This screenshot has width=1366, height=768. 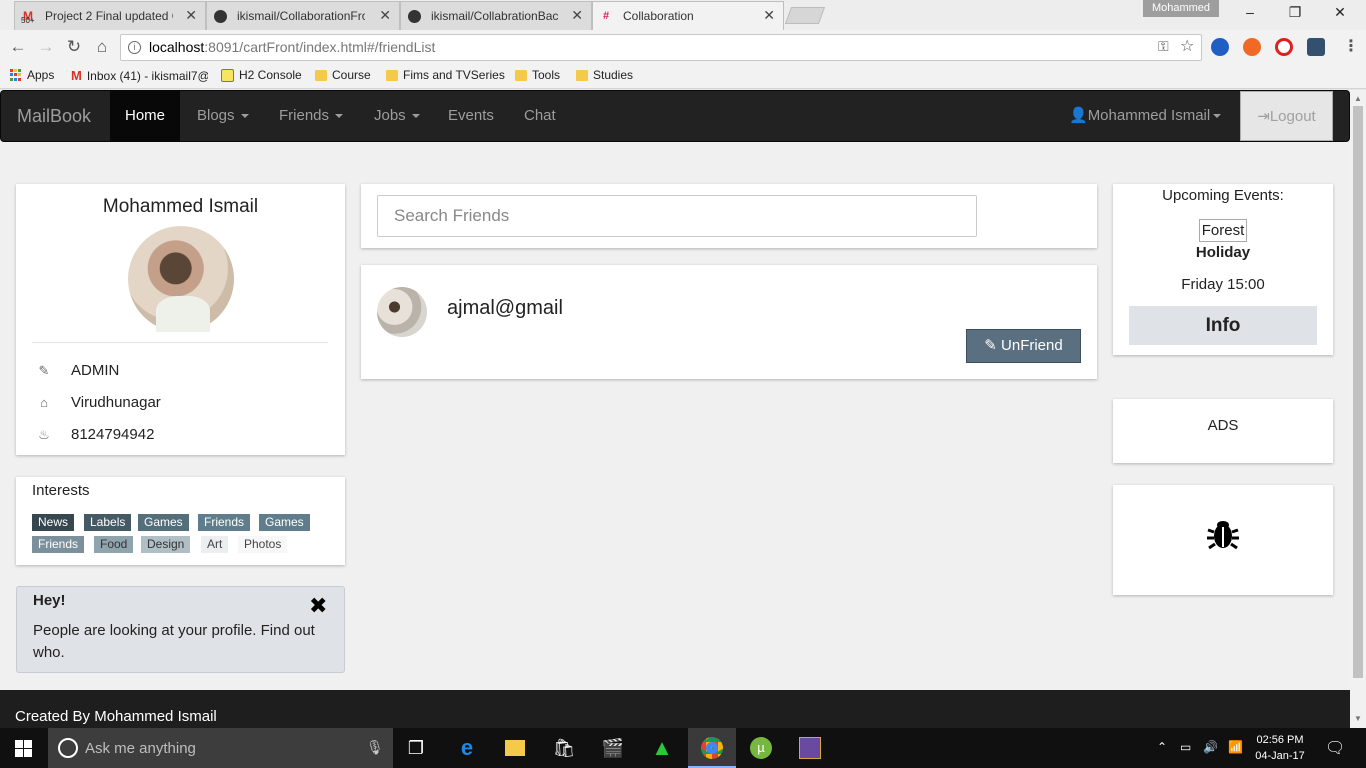 I want to click on forward-arrow-icon: →, so click(x=46, y=47).